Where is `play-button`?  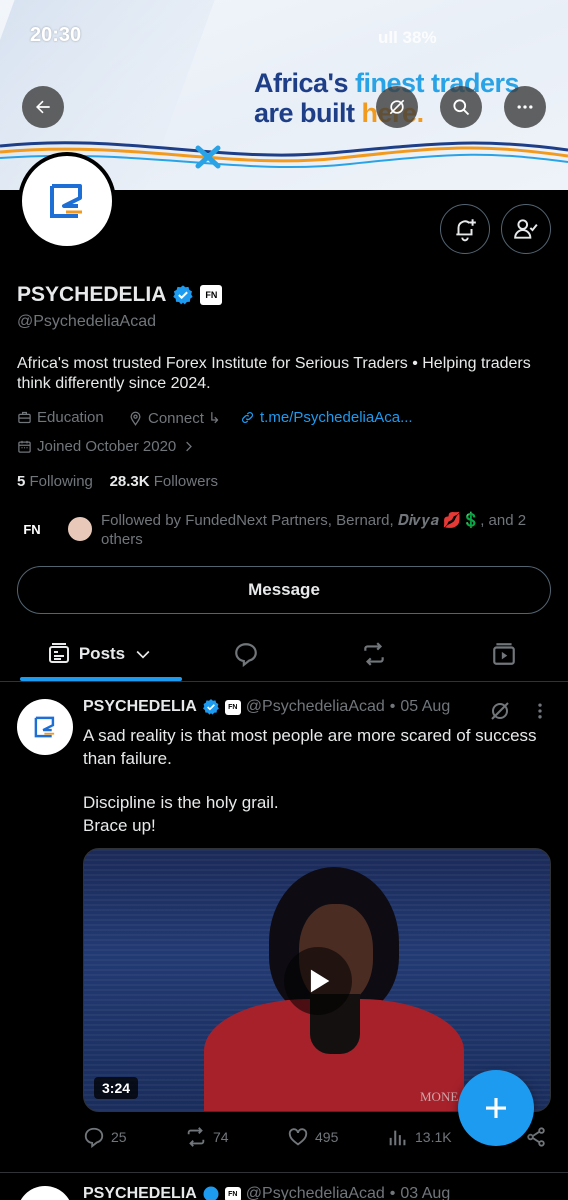 play-button is located at coordinates (318, 981).